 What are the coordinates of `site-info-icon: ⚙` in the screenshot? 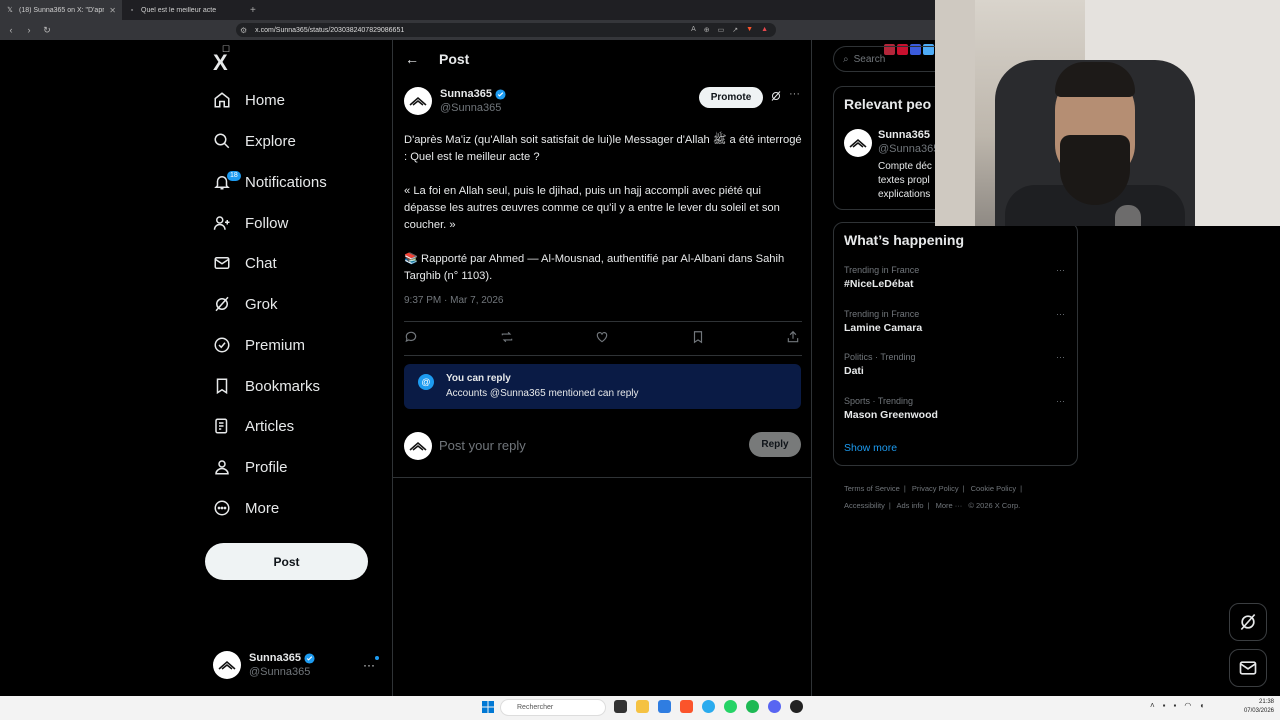 It's located at (243, 30).